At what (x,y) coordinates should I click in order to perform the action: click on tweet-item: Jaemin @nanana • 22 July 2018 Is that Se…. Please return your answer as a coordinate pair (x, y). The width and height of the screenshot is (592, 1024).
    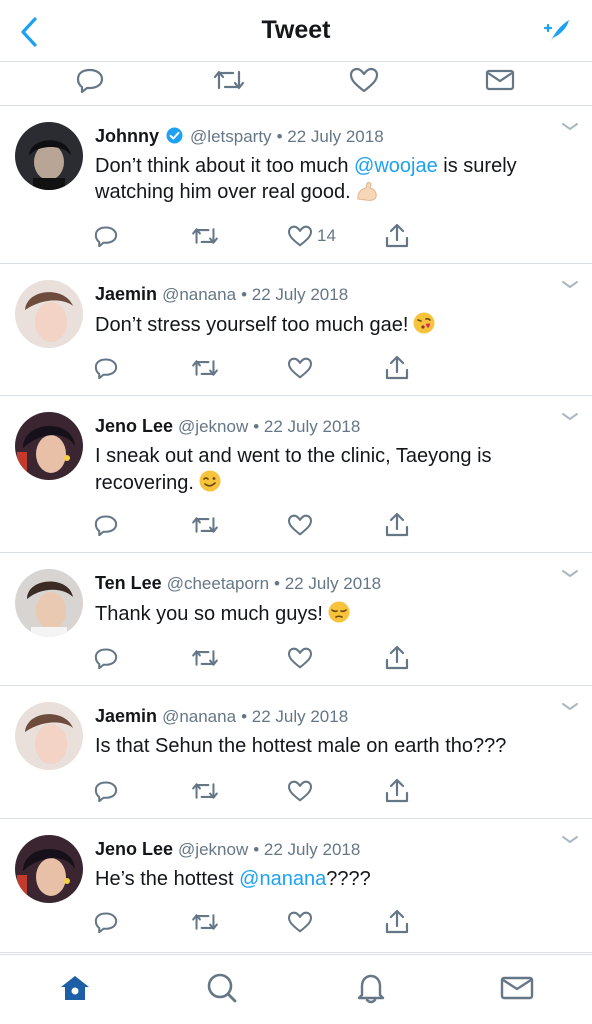
    Looking at the image, I should click on (296, 752).